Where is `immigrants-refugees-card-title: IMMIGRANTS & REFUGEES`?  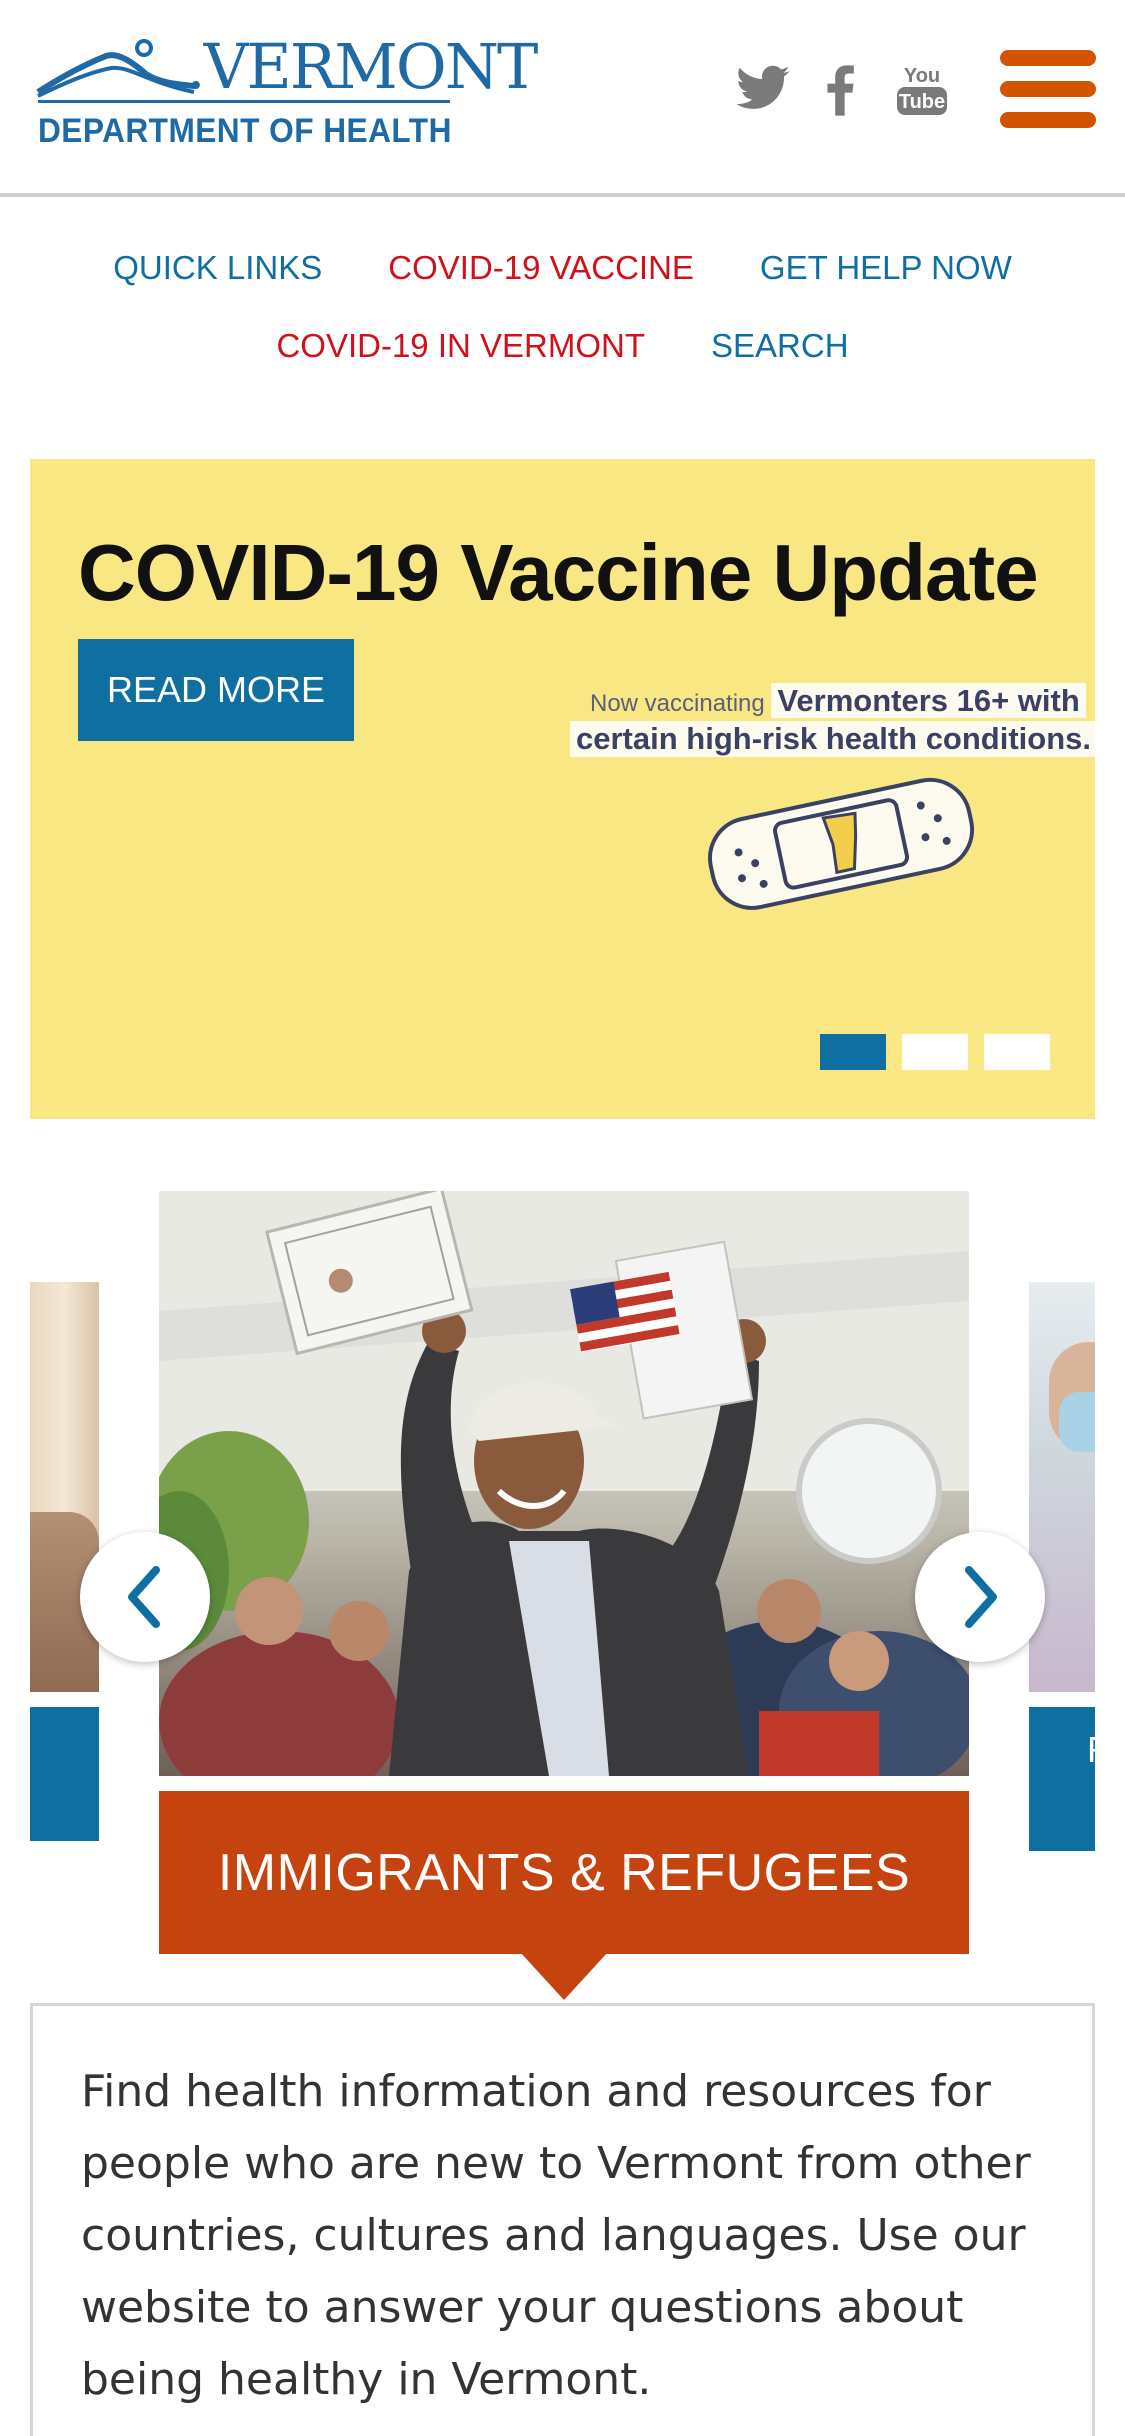 immigrants-refugees-card-title: IMMIGRANTS & REFUGEES is located at coordinates (564, 1872).